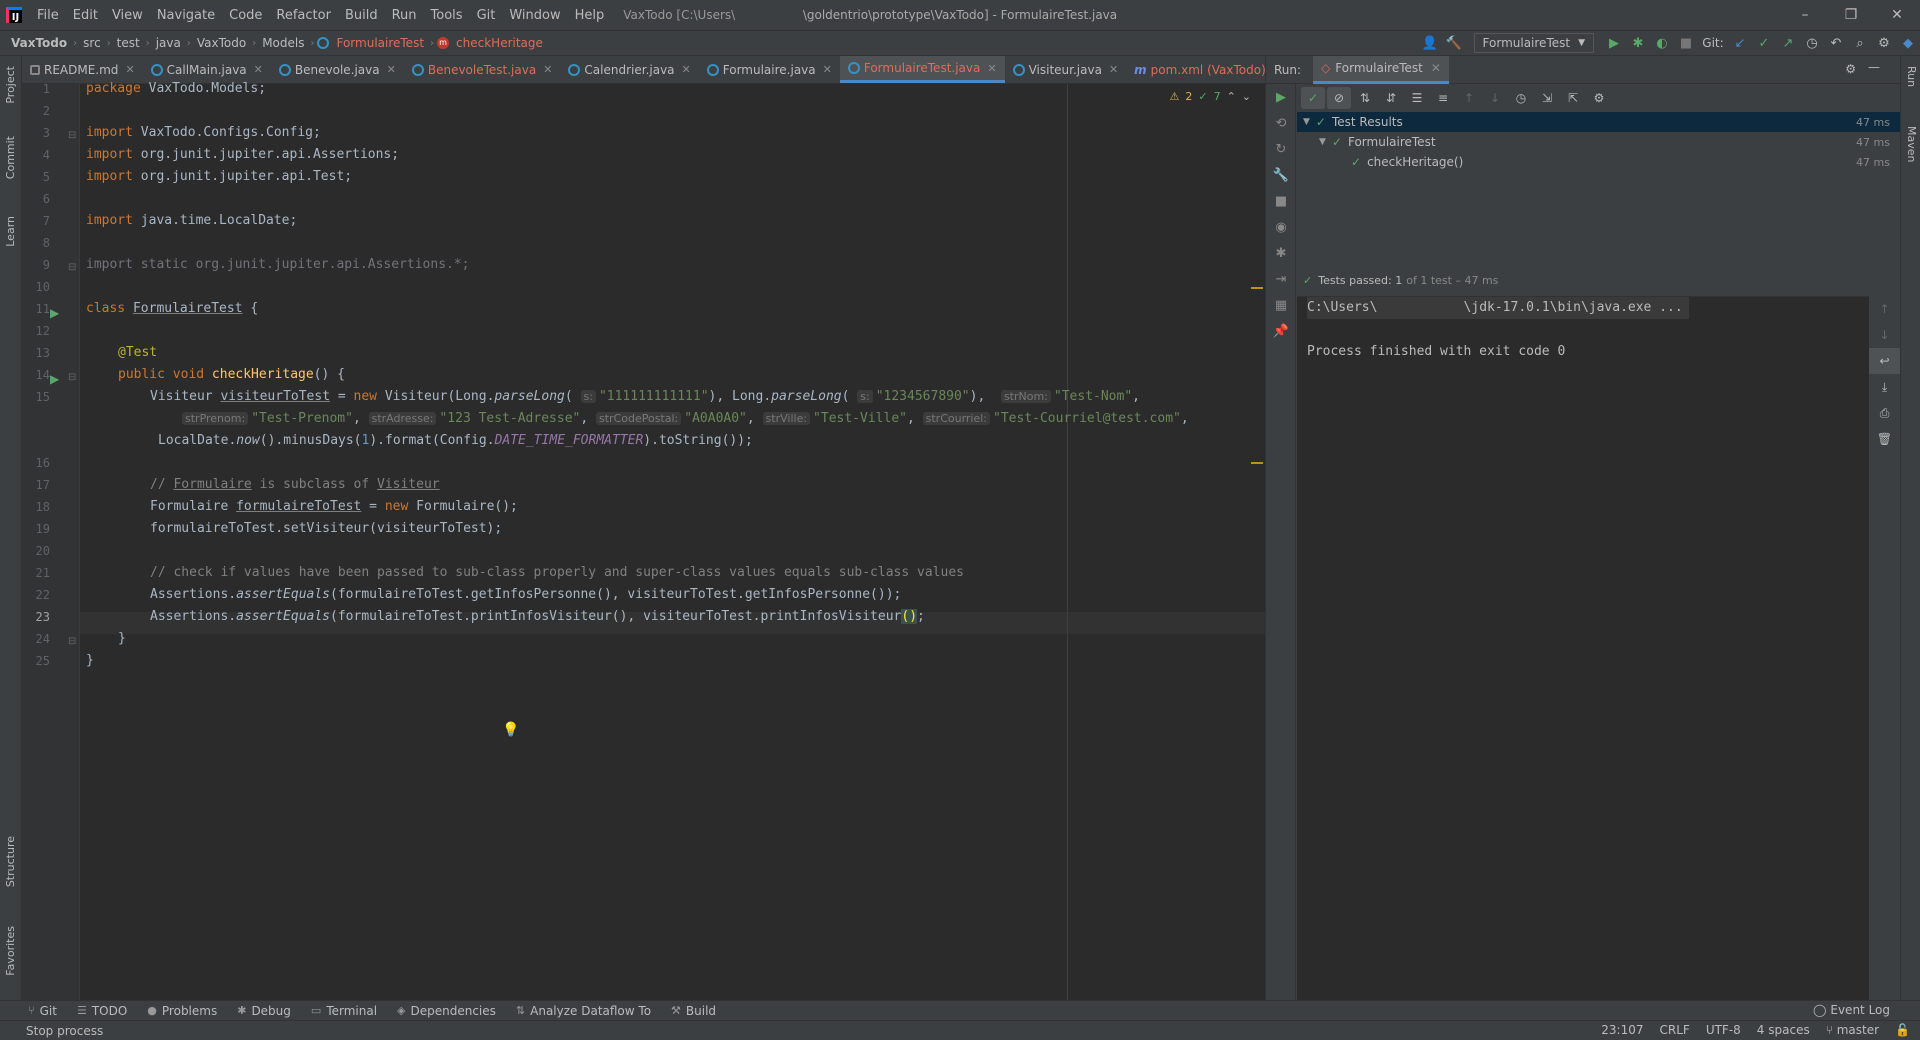 The width and height of the screenshot is (1920, 1040). I want to click on breadcrumb-test: test, so click(128, 43).